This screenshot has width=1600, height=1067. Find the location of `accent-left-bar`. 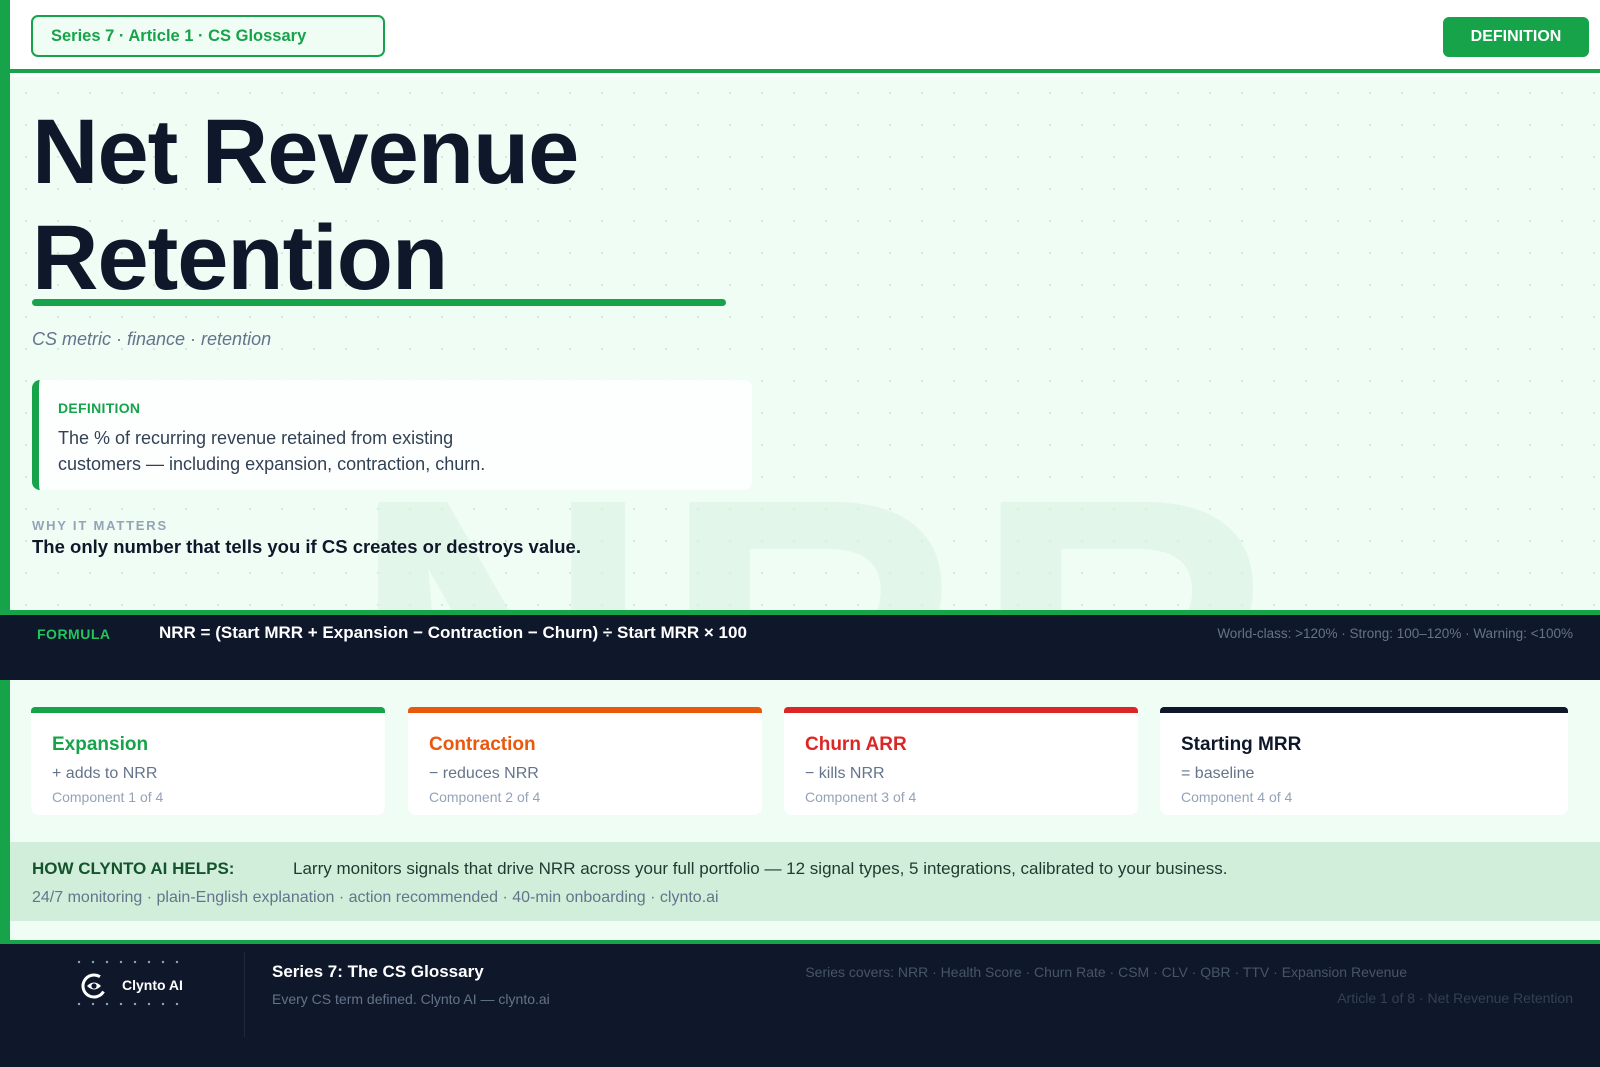

accent-left-bar is located at coordinates (5, 472).